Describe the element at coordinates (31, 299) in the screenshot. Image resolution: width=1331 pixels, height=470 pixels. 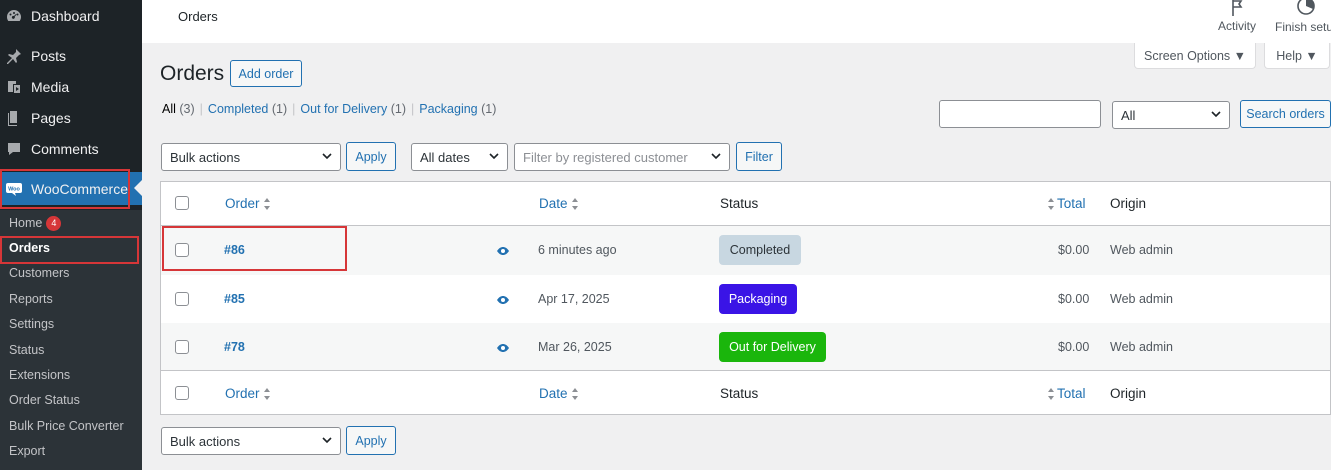
I see `submenu-reports: Reports` at that location.